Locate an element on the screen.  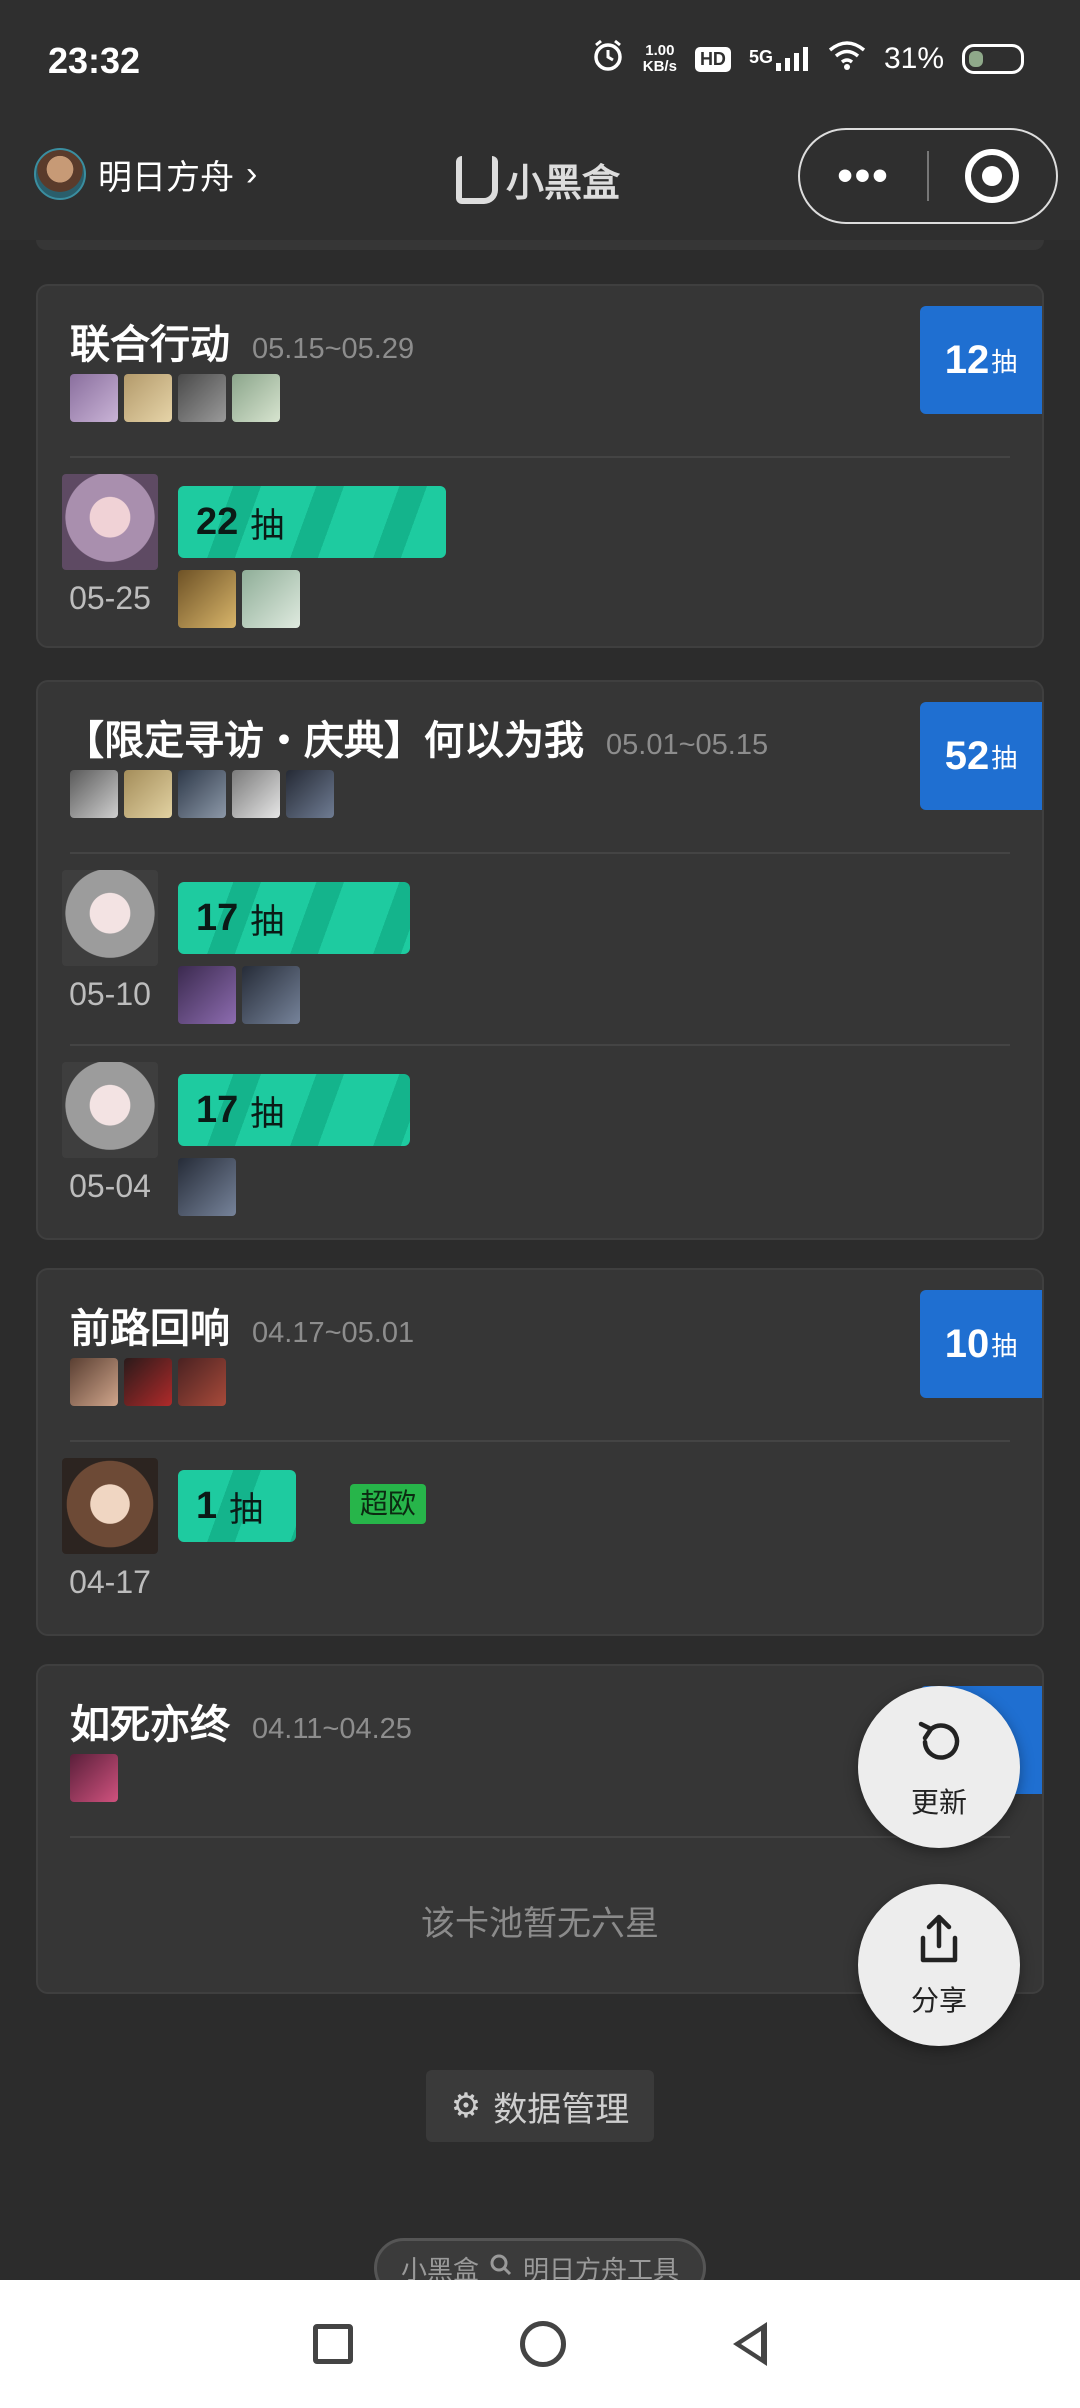
total-pulls-badge: 12 抽 is located at coordinates (981, 360).